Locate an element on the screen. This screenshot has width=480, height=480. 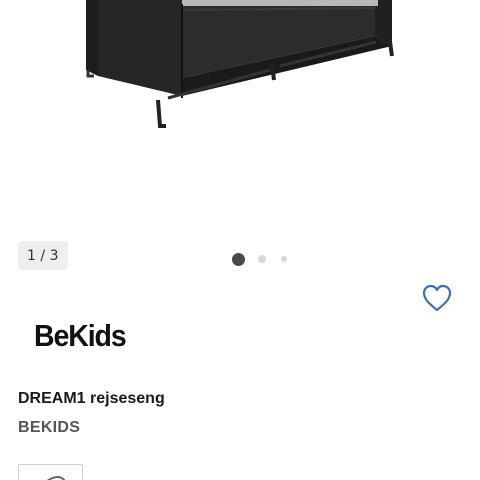
brand-logo: BeKids is located at coordinates (84, 336).